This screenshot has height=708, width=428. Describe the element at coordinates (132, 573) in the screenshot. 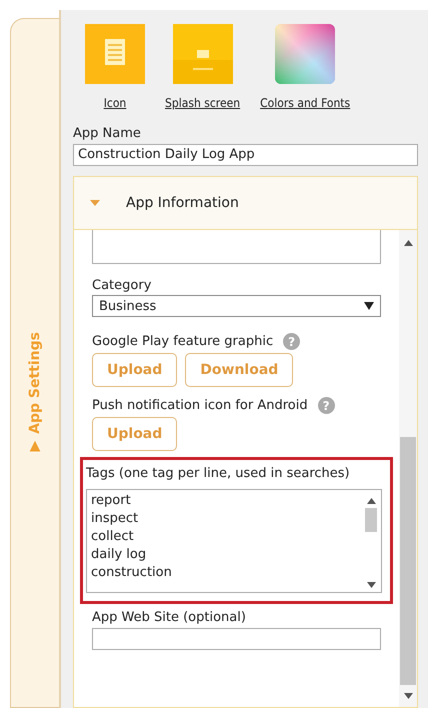

I see `tag-line: construction` at that location.